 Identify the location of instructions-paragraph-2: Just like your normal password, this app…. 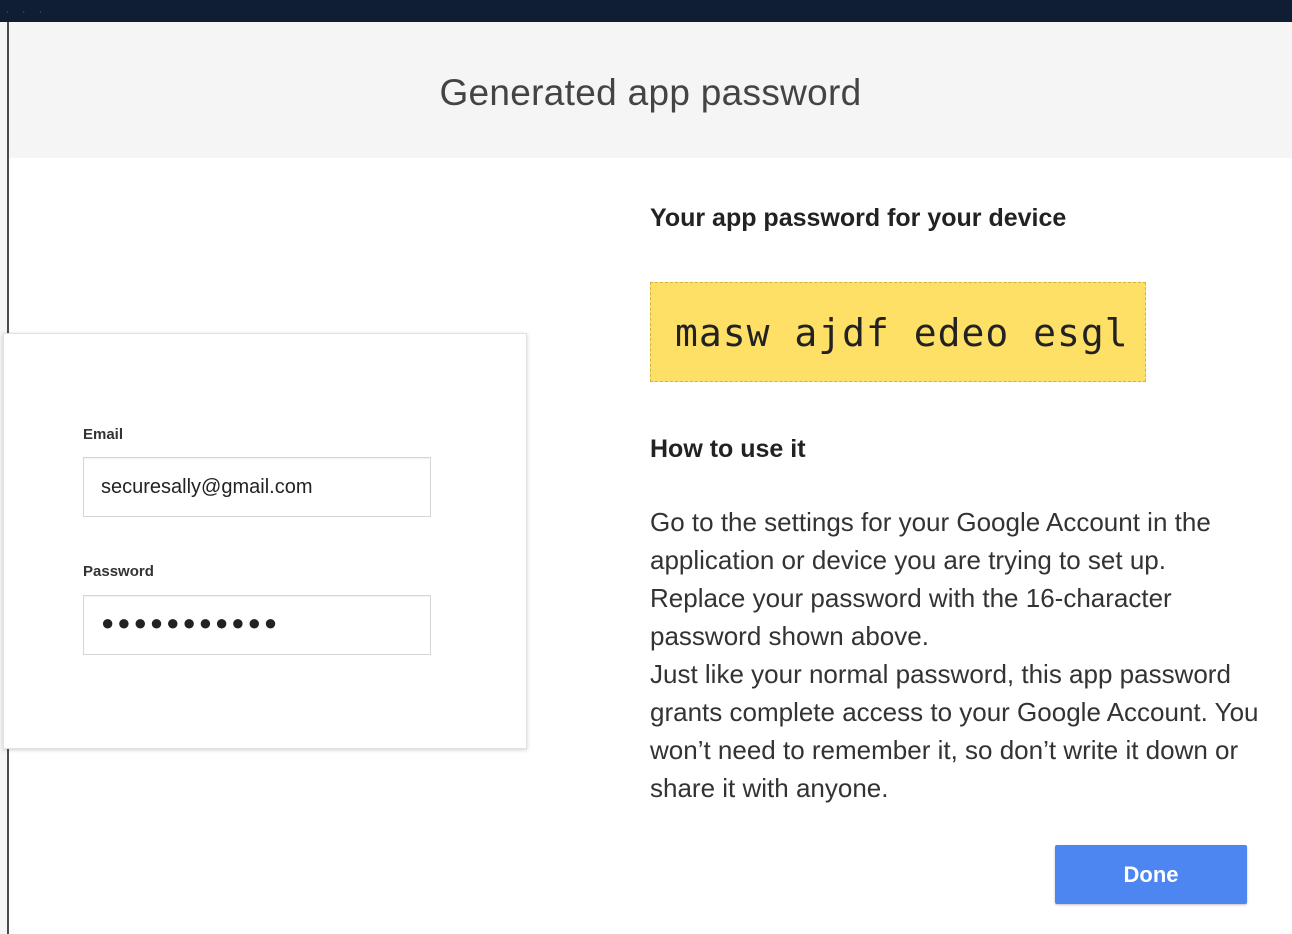
(954, 731).